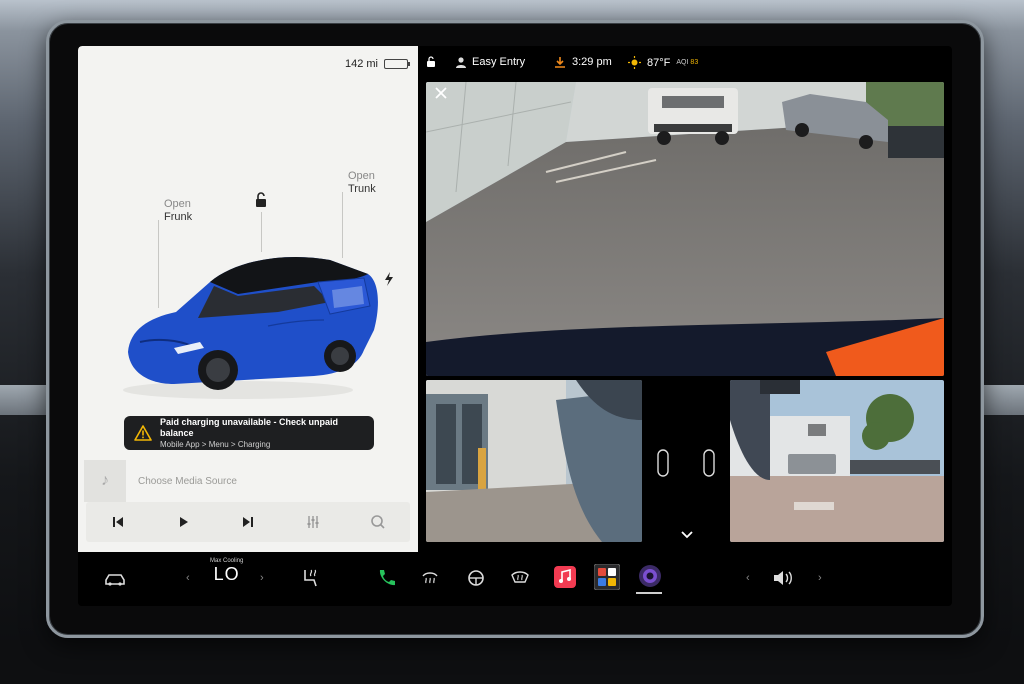  Describe the element at coordinates (118, 522) in the screenshot. I see `previous-track-icon` at that location.